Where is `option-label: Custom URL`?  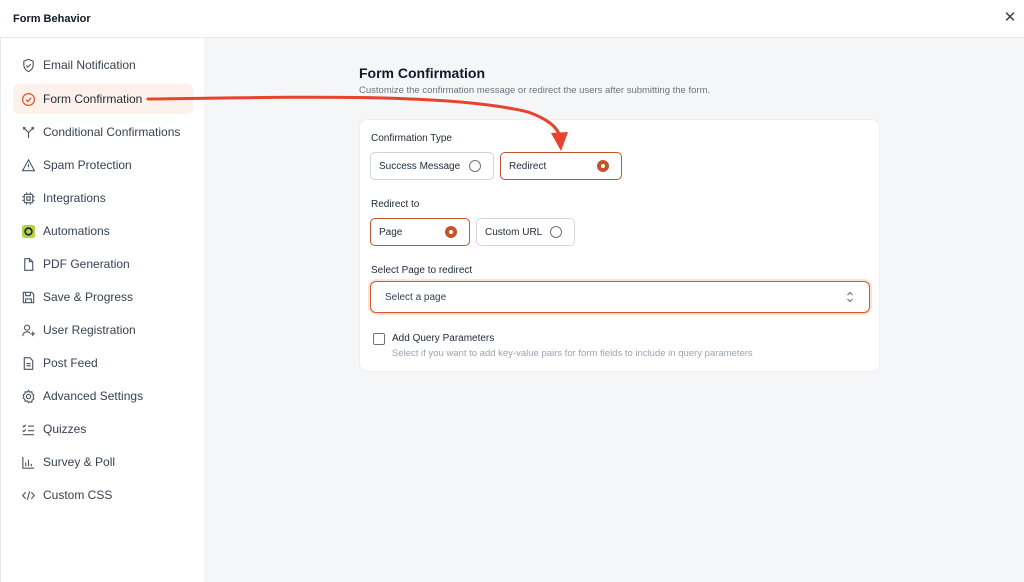
option-label: Custom URL is located at coordinates (514, 232).